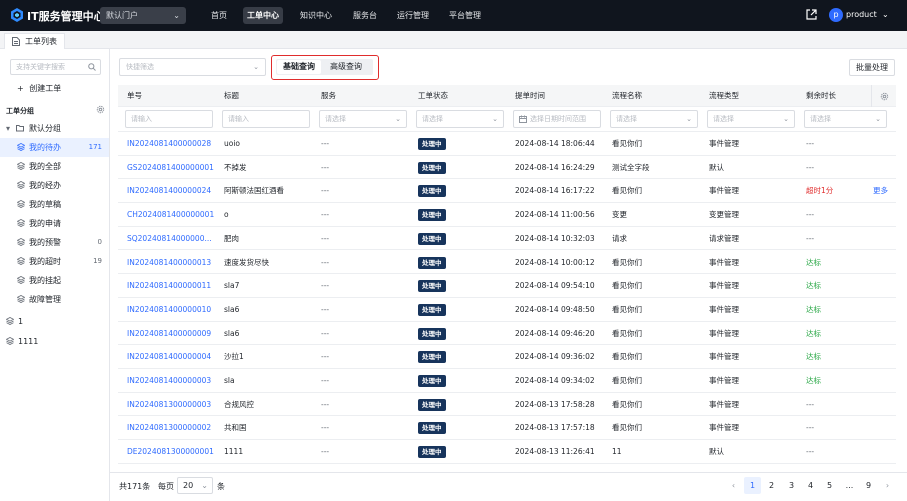 This screenshot has width=907, height=501. What do you see at coordinates (346, 67) in the screenshot?
I see `advanced-query-tab: 高级查询` at bounding box center [346, 67].